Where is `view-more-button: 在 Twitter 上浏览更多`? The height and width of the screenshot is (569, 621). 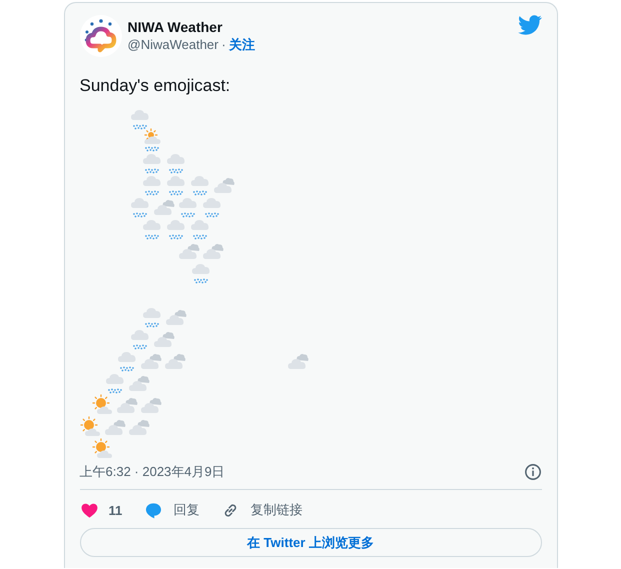 view-more-button: 在 Twitter 上浏览更多 is located at coordinates (311, 542).